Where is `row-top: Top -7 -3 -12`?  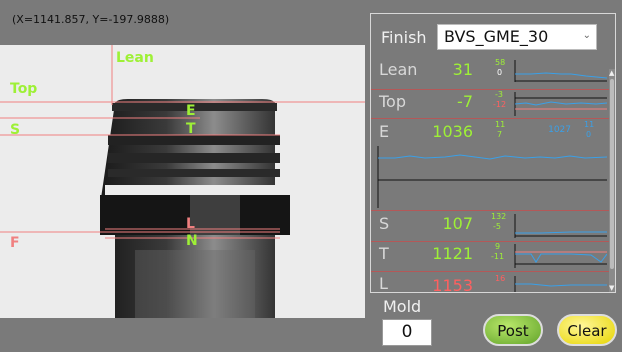
row-top: Top -7 -3 -12 is located at coordinates (490, 105).